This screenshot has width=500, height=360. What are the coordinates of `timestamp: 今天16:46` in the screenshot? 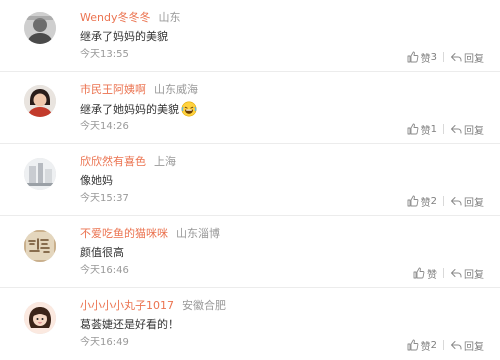 It's located at (104, 270).